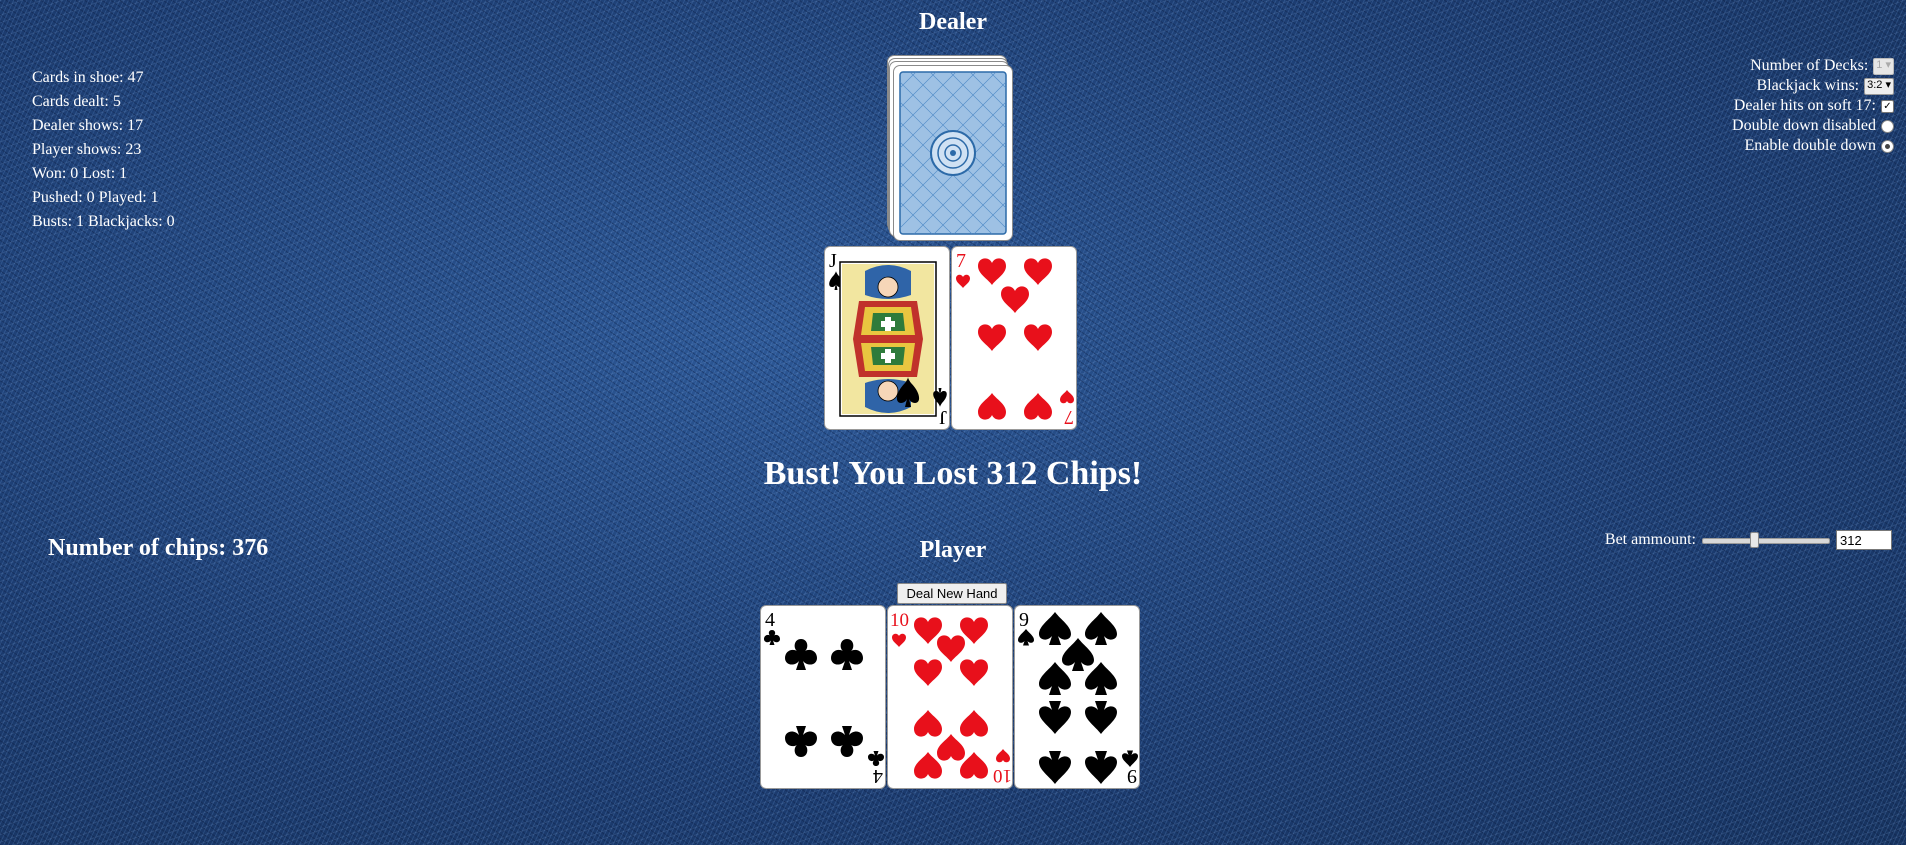  Describe the element at coordinates (1887, 126) in the screenshot. I see `double-down-disabled-radio` at that location.